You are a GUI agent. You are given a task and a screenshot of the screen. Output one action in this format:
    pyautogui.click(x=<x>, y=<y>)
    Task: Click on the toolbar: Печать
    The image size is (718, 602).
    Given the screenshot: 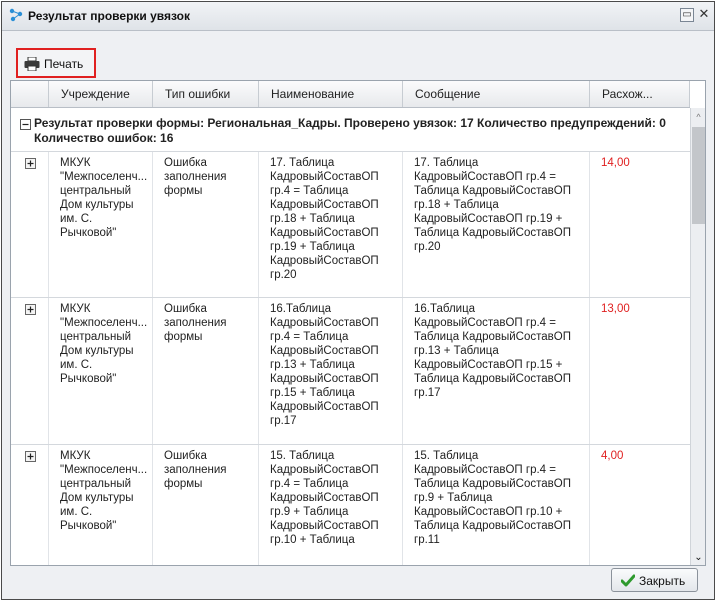 What is the action you would take?
    pyautogui.click(x=358, y=54)
    